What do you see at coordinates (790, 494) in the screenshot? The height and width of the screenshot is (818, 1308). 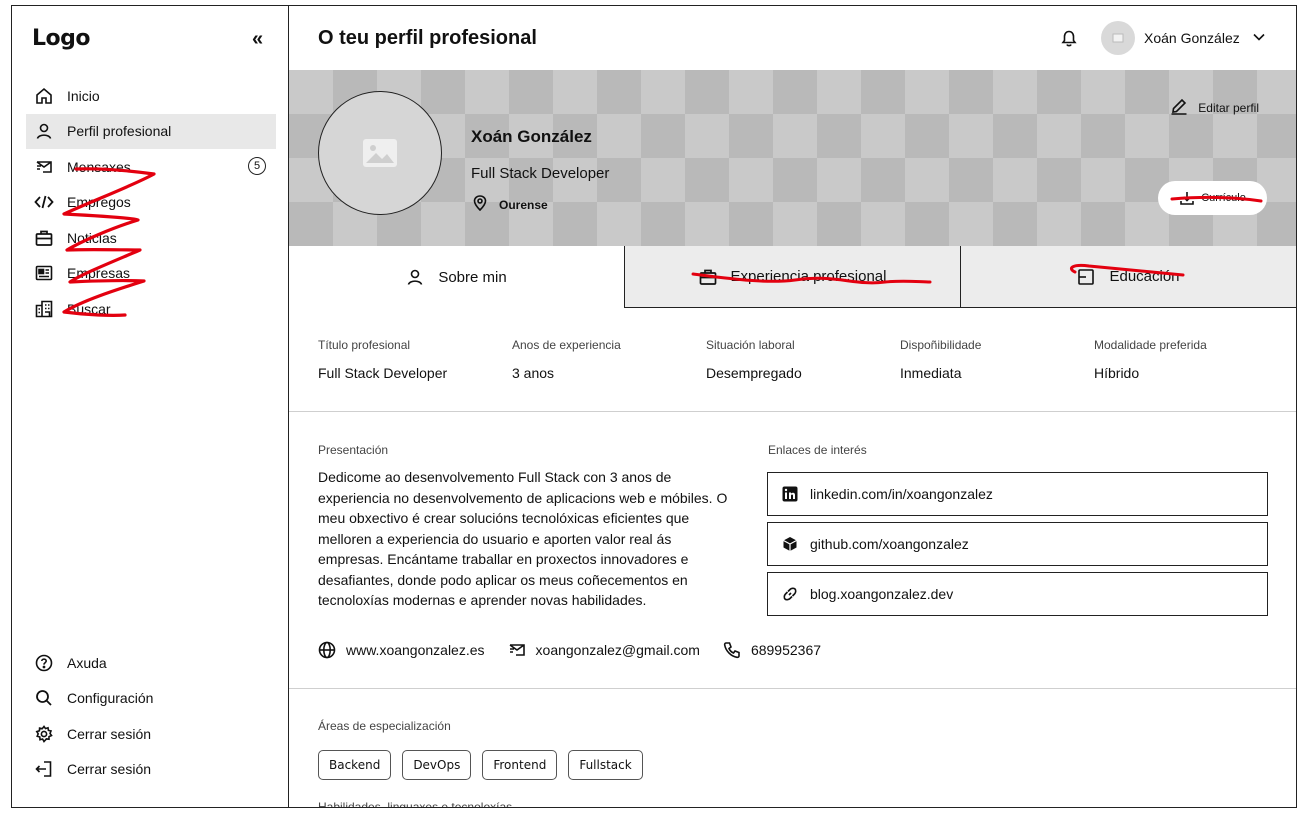 I see `linkedin-icon` at bounding box center [790, 494].